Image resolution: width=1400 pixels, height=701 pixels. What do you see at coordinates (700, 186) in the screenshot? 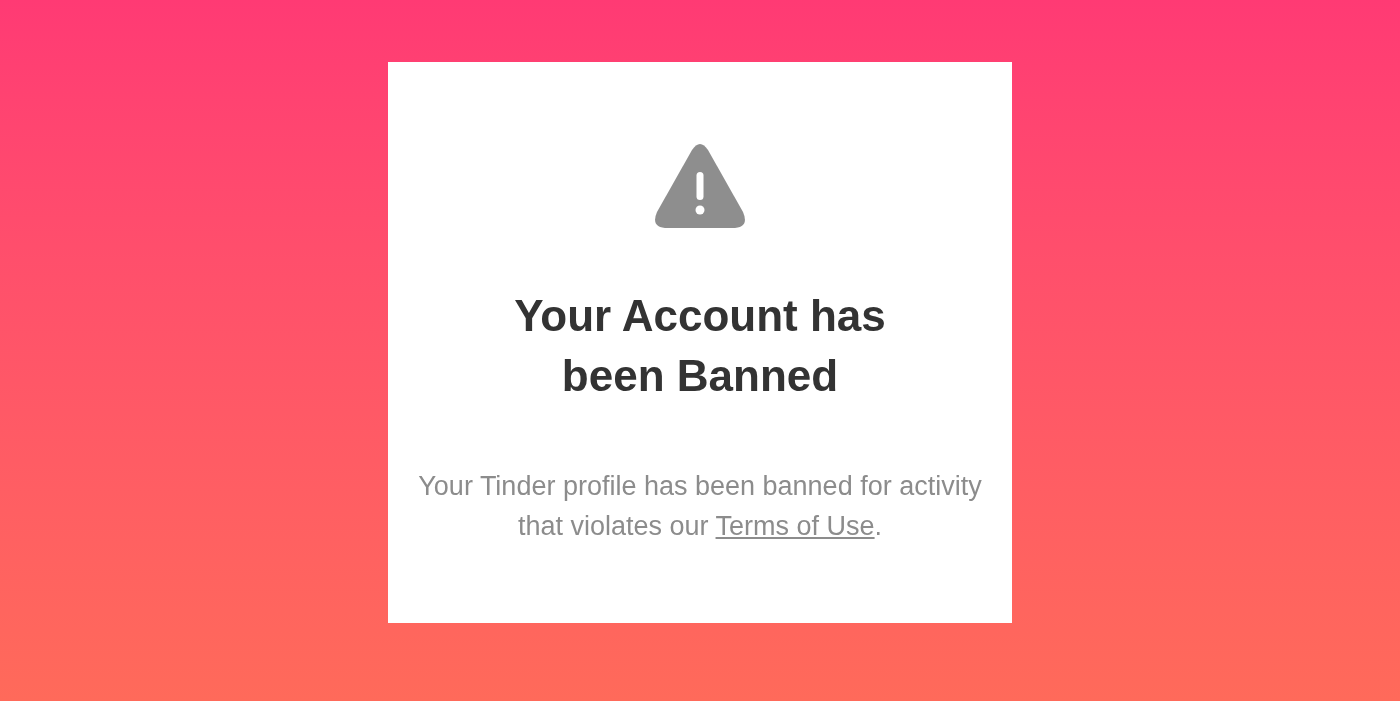
I see `warning-icon` at bounding box center [700, 186].